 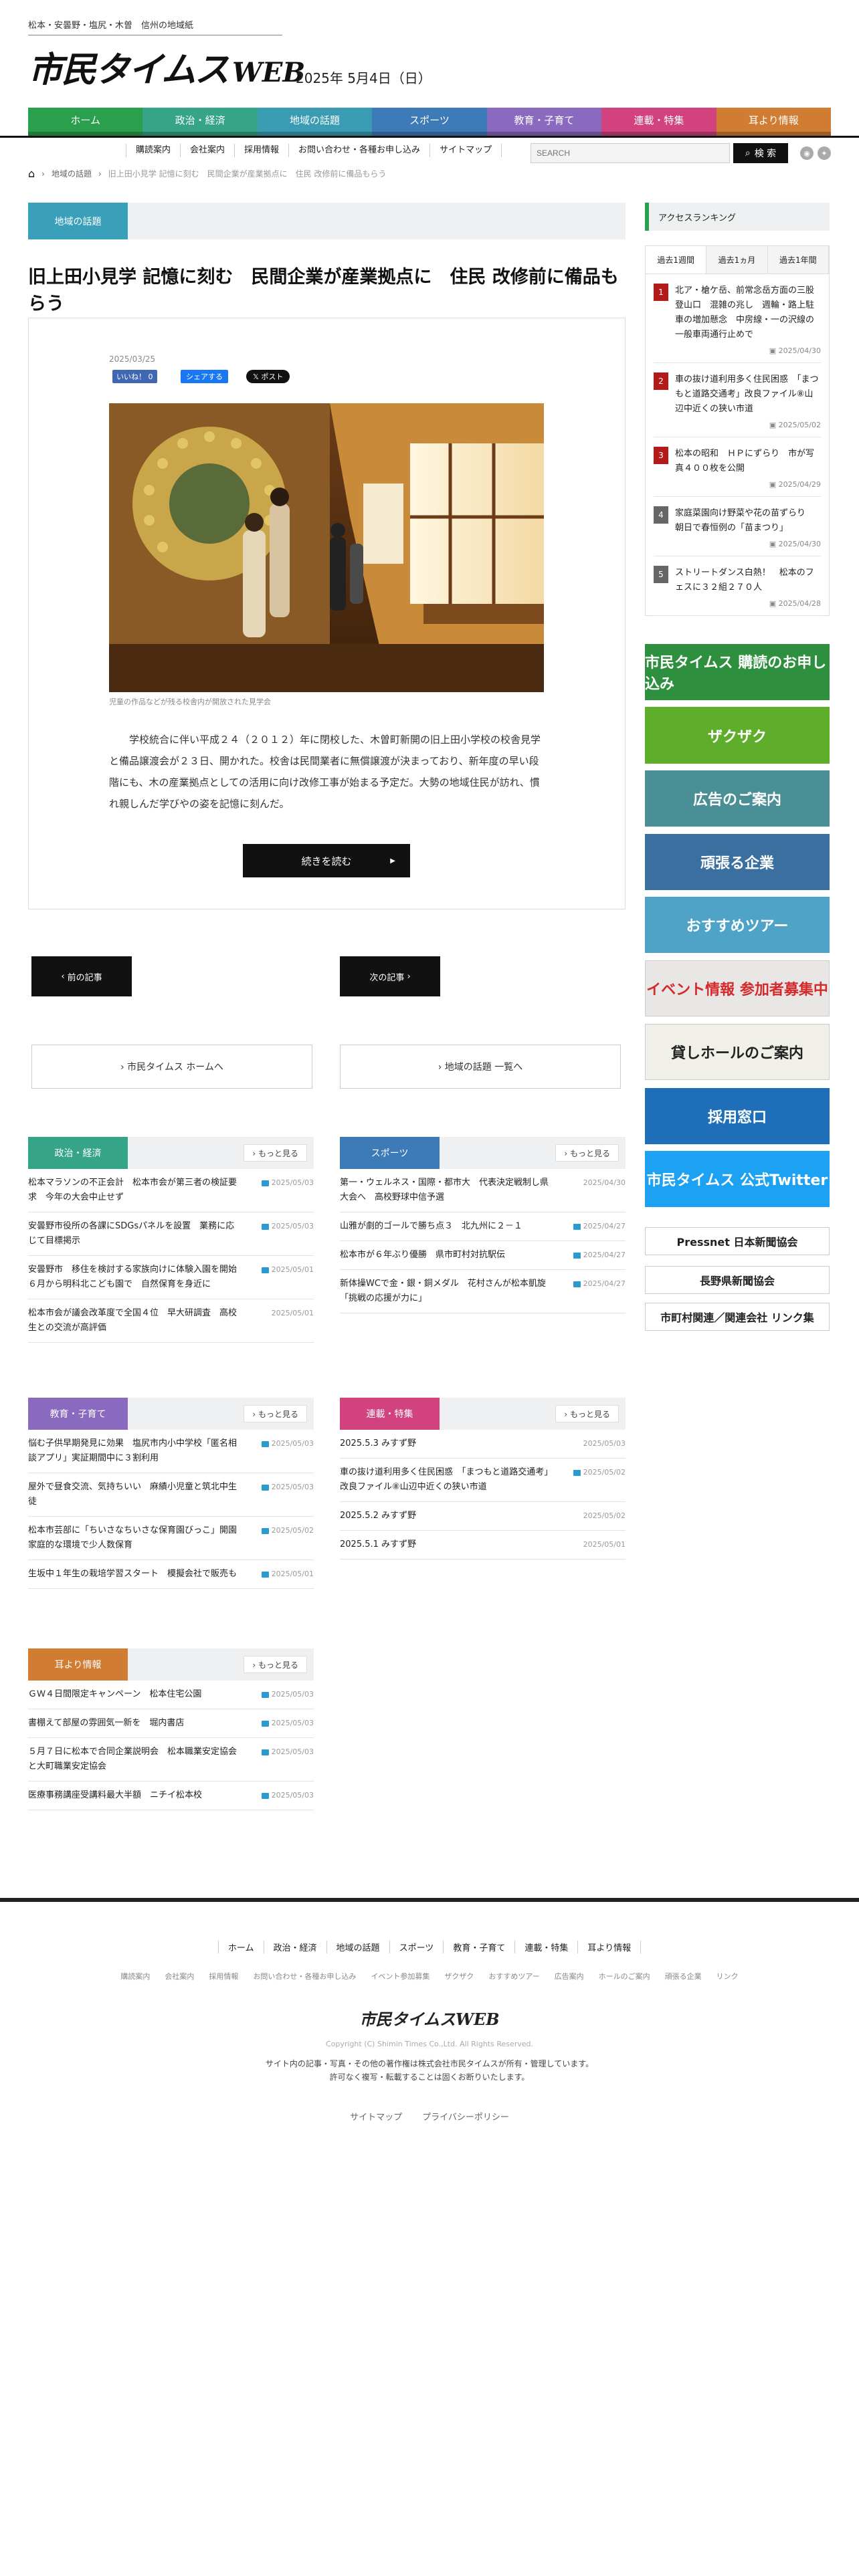 I want to click on rss-icon: ◉, so click(x=807, y=153).